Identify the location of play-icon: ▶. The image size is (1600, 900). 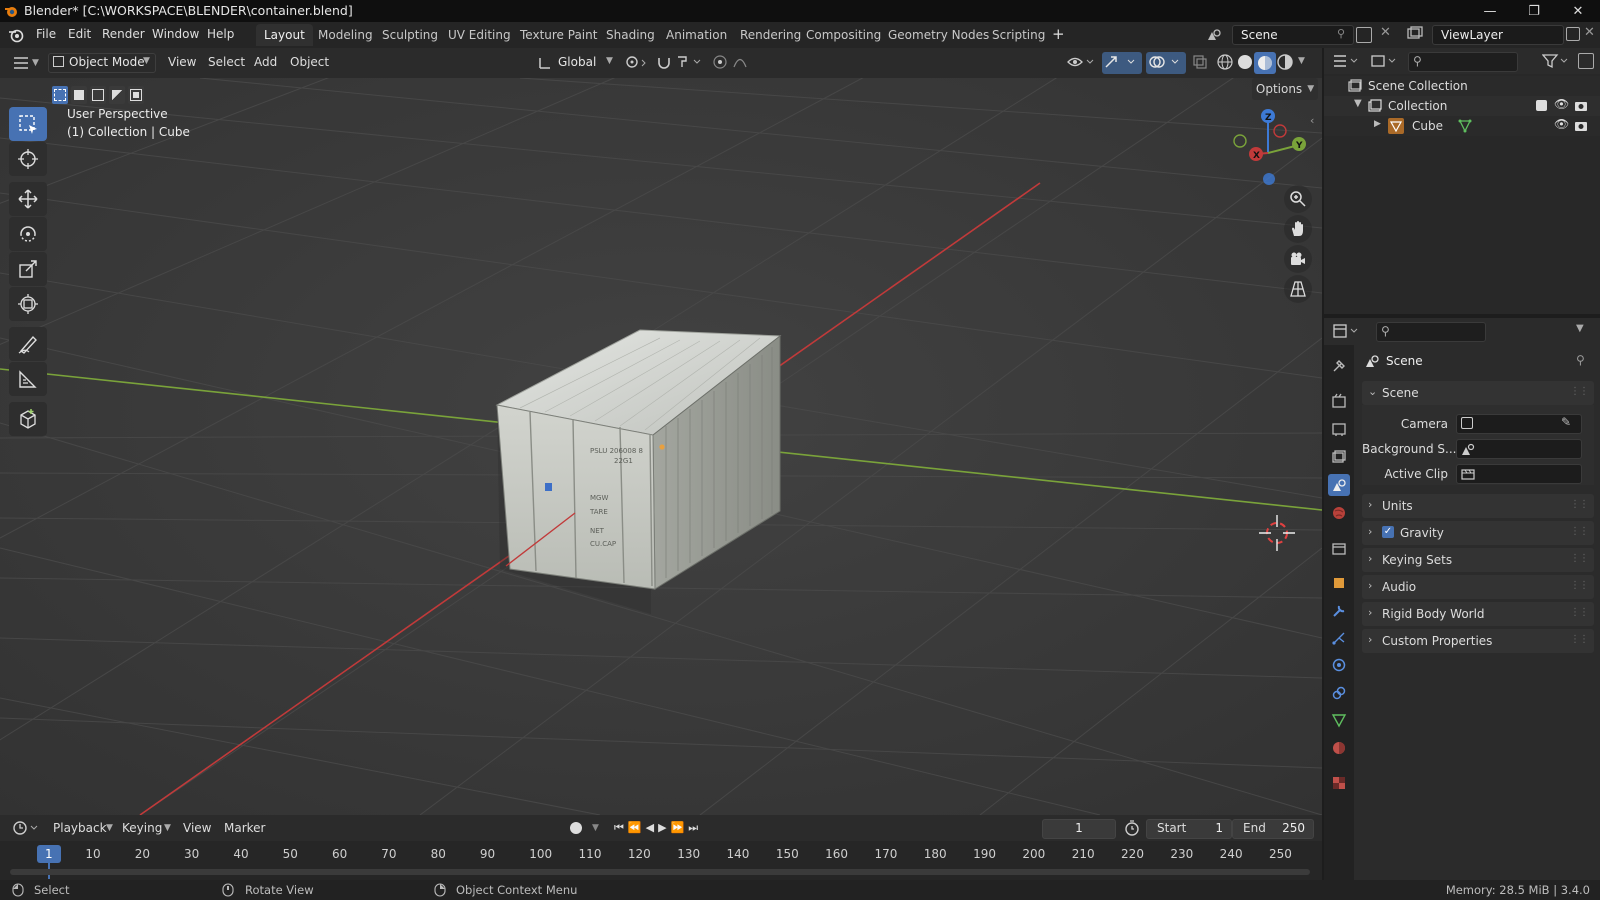
(664, 827).